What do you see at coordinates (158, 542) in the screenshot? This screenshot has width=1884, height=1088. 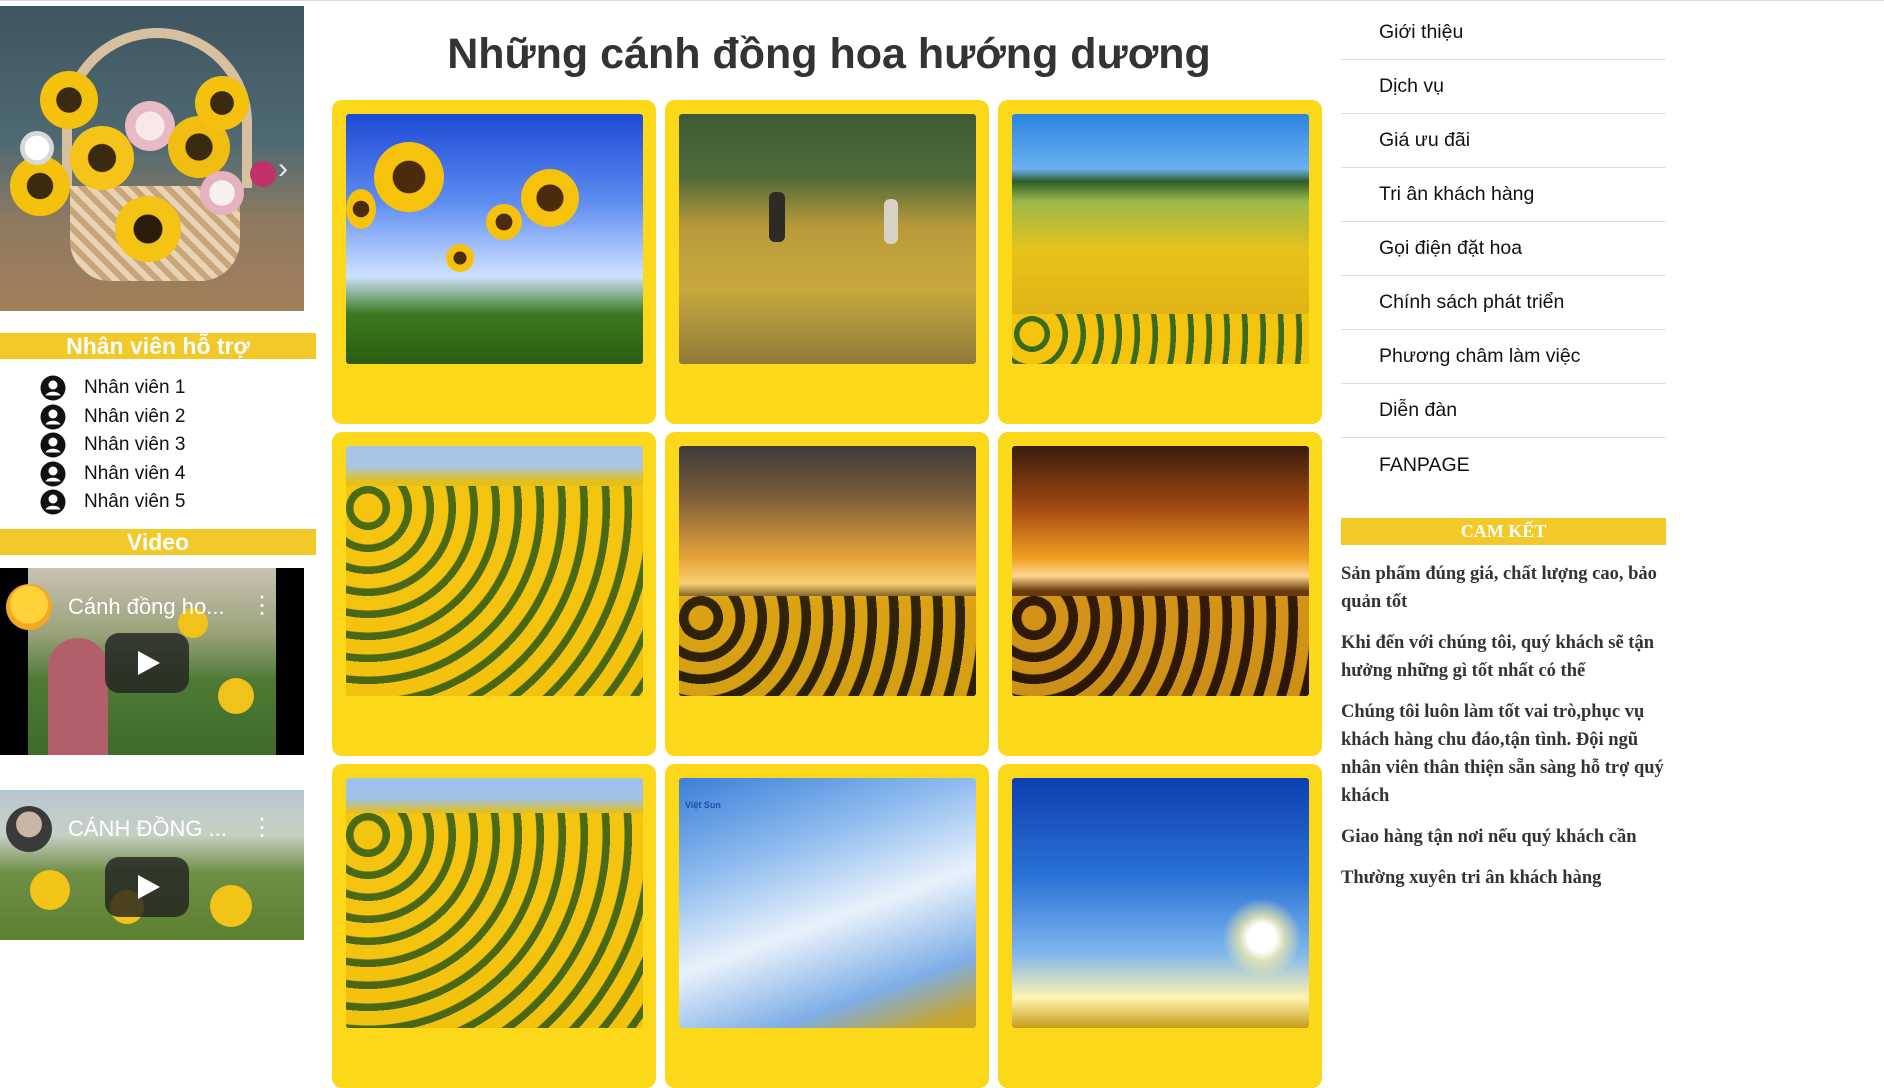 I see `video-section-title: Video` at bounding box center [158, 542].